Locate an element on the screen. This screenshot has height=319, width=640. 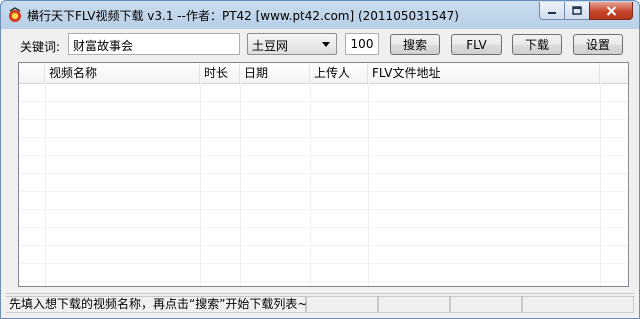
minimize-button is located at coordinates (552, 11).